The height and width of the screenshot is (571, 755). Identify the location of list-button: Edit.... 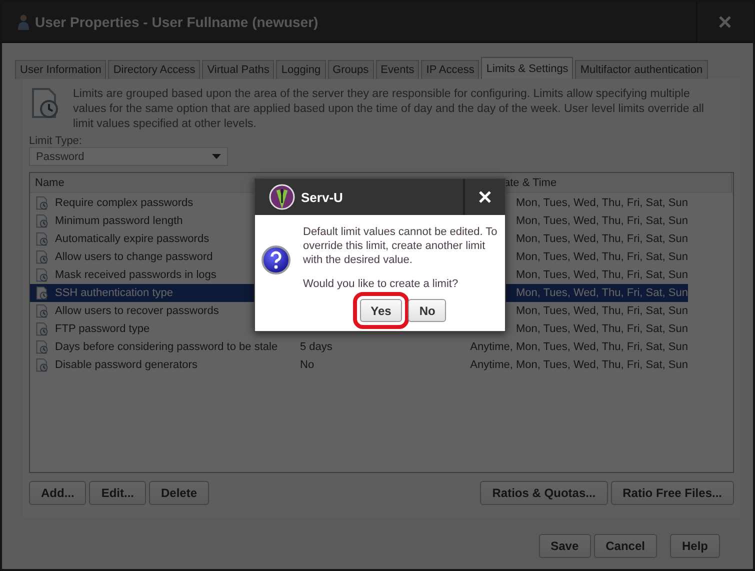
(117, 493).